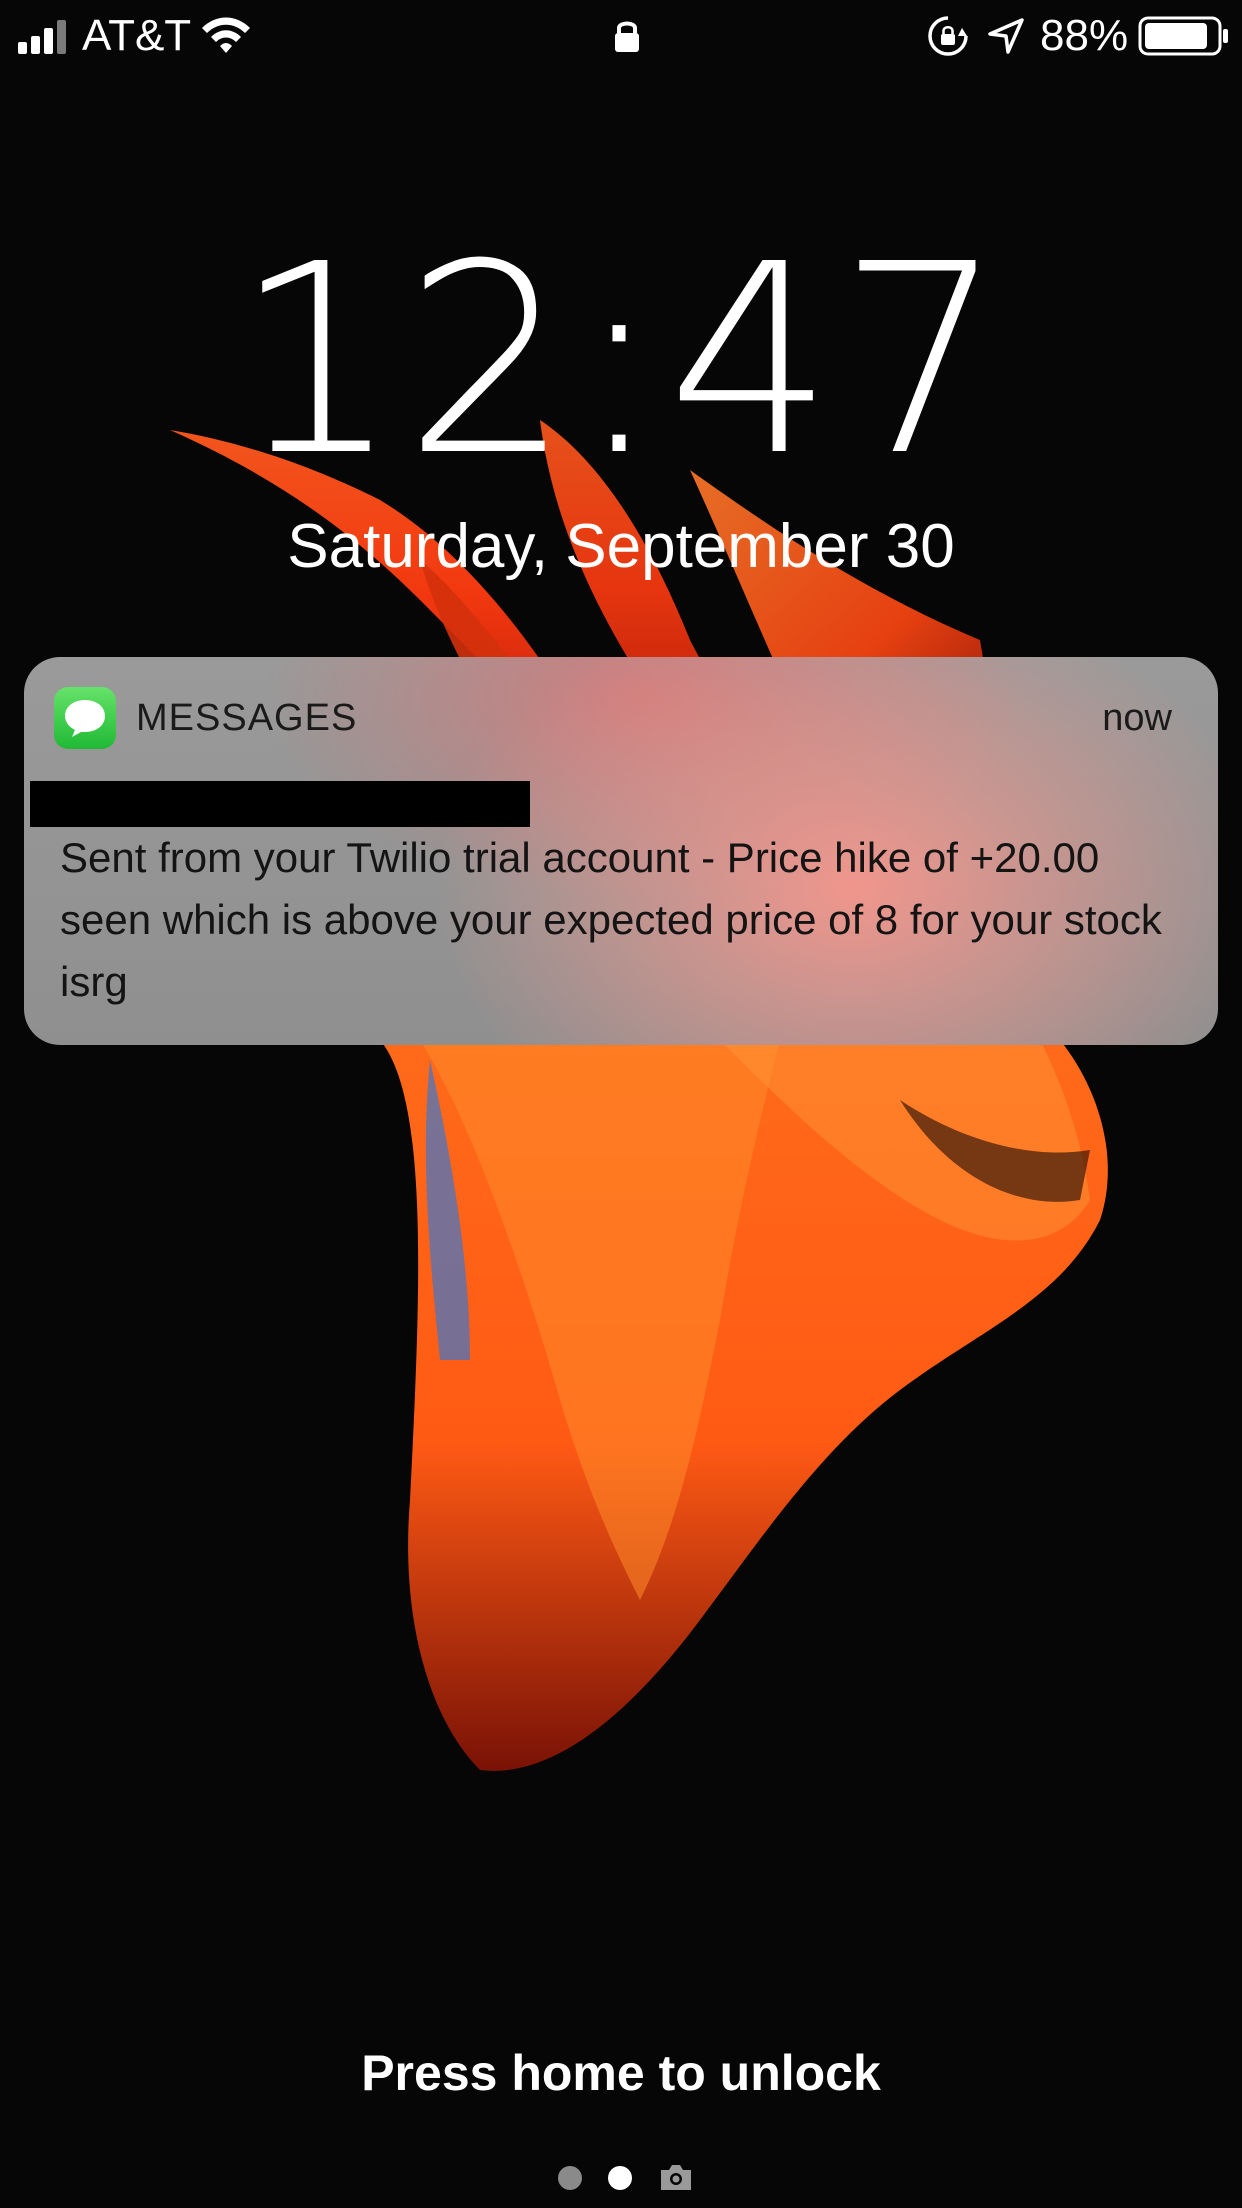 The width and height of the screenshot is (1242, 2208). What do you see at coordinates (621, 546) in the screenshot?
I see `lock-screen-date: Saturday, September 30` at bounding box center [621, 546].